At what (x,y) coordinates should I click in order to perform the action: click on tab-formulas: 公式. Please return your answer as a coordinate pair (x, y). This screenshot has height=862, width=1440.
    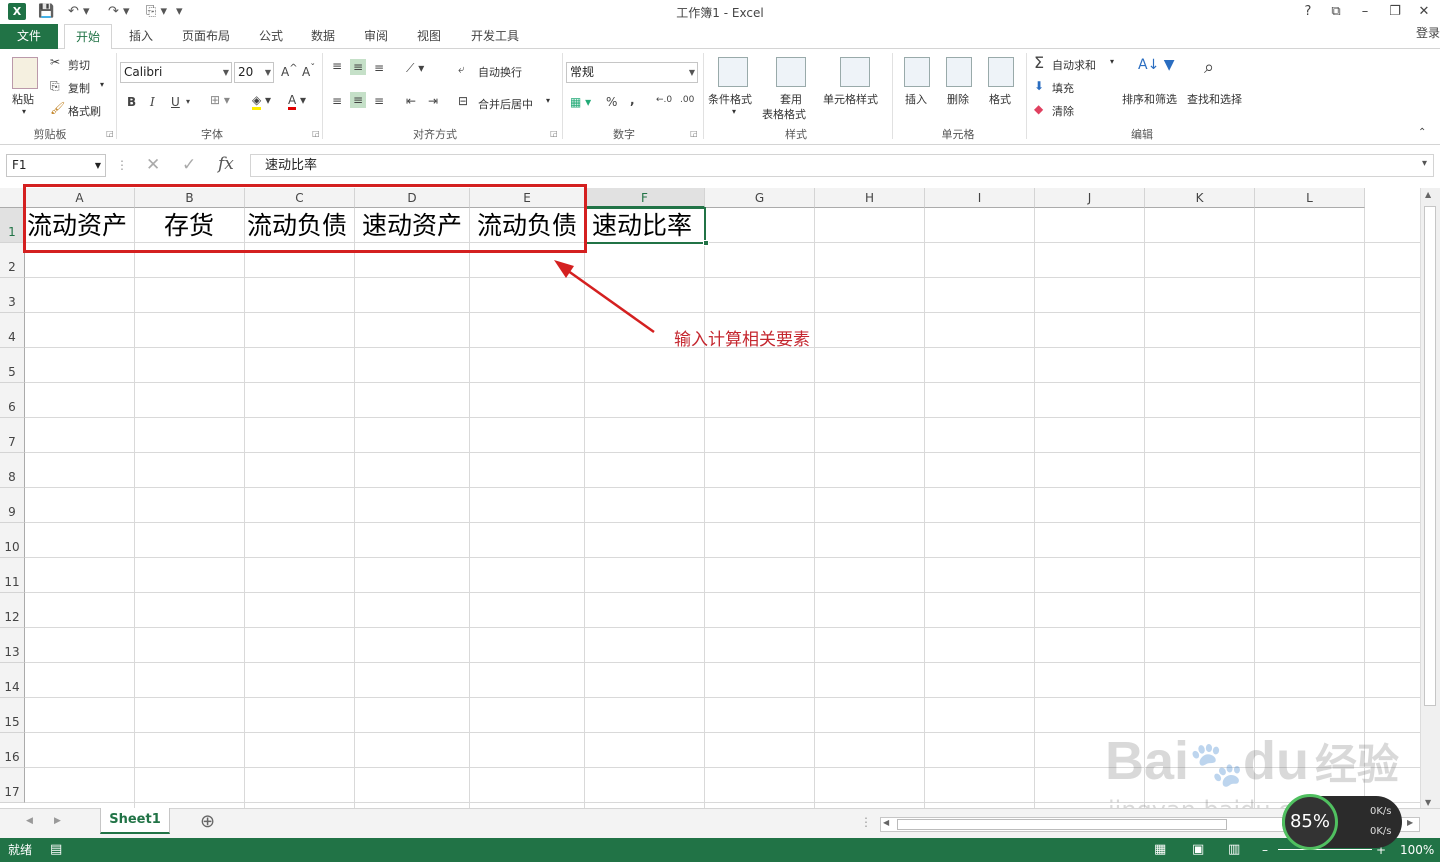
    Looking at the image, I should click on (271, 36).